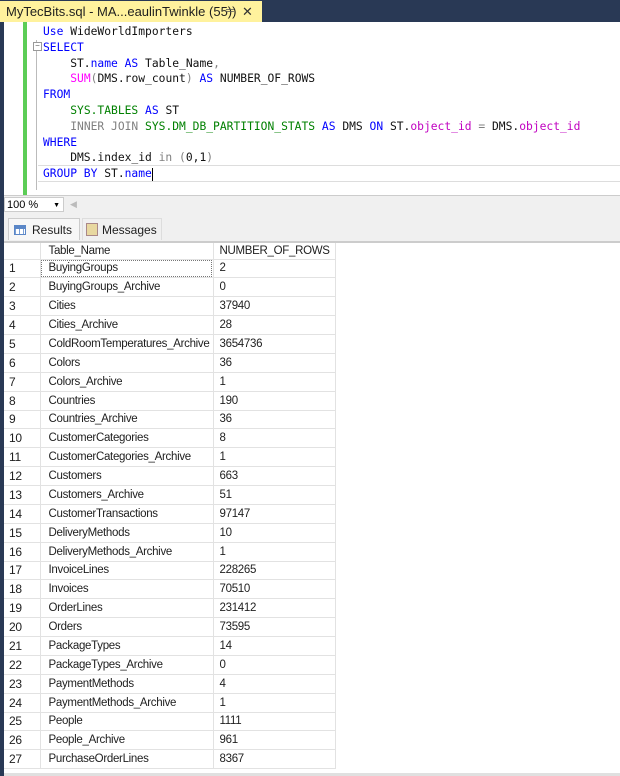 Image resolution: width=620 pixels, height=776 pixels. What do you see at coordinates (274, 722) in the screenshot?
I see `cell-number-of-rows: 1111` at bounding box center [274, 722].